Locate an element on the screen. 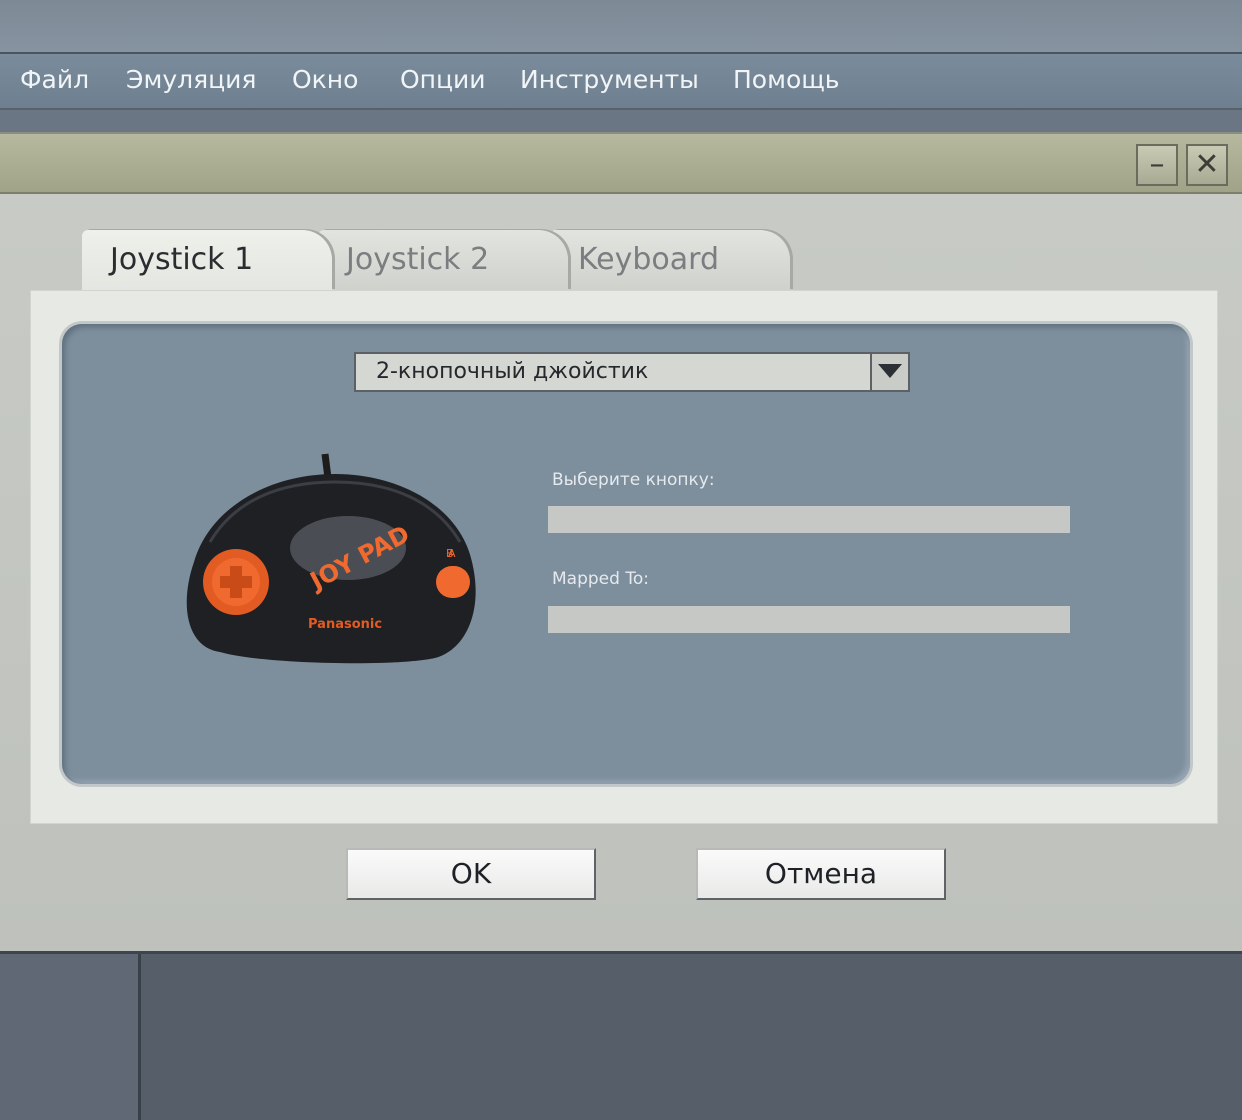 This screenshot has width=1242, height=1120. tab-joystick-1: Joystick 1 is located at coordinates (207, 260).